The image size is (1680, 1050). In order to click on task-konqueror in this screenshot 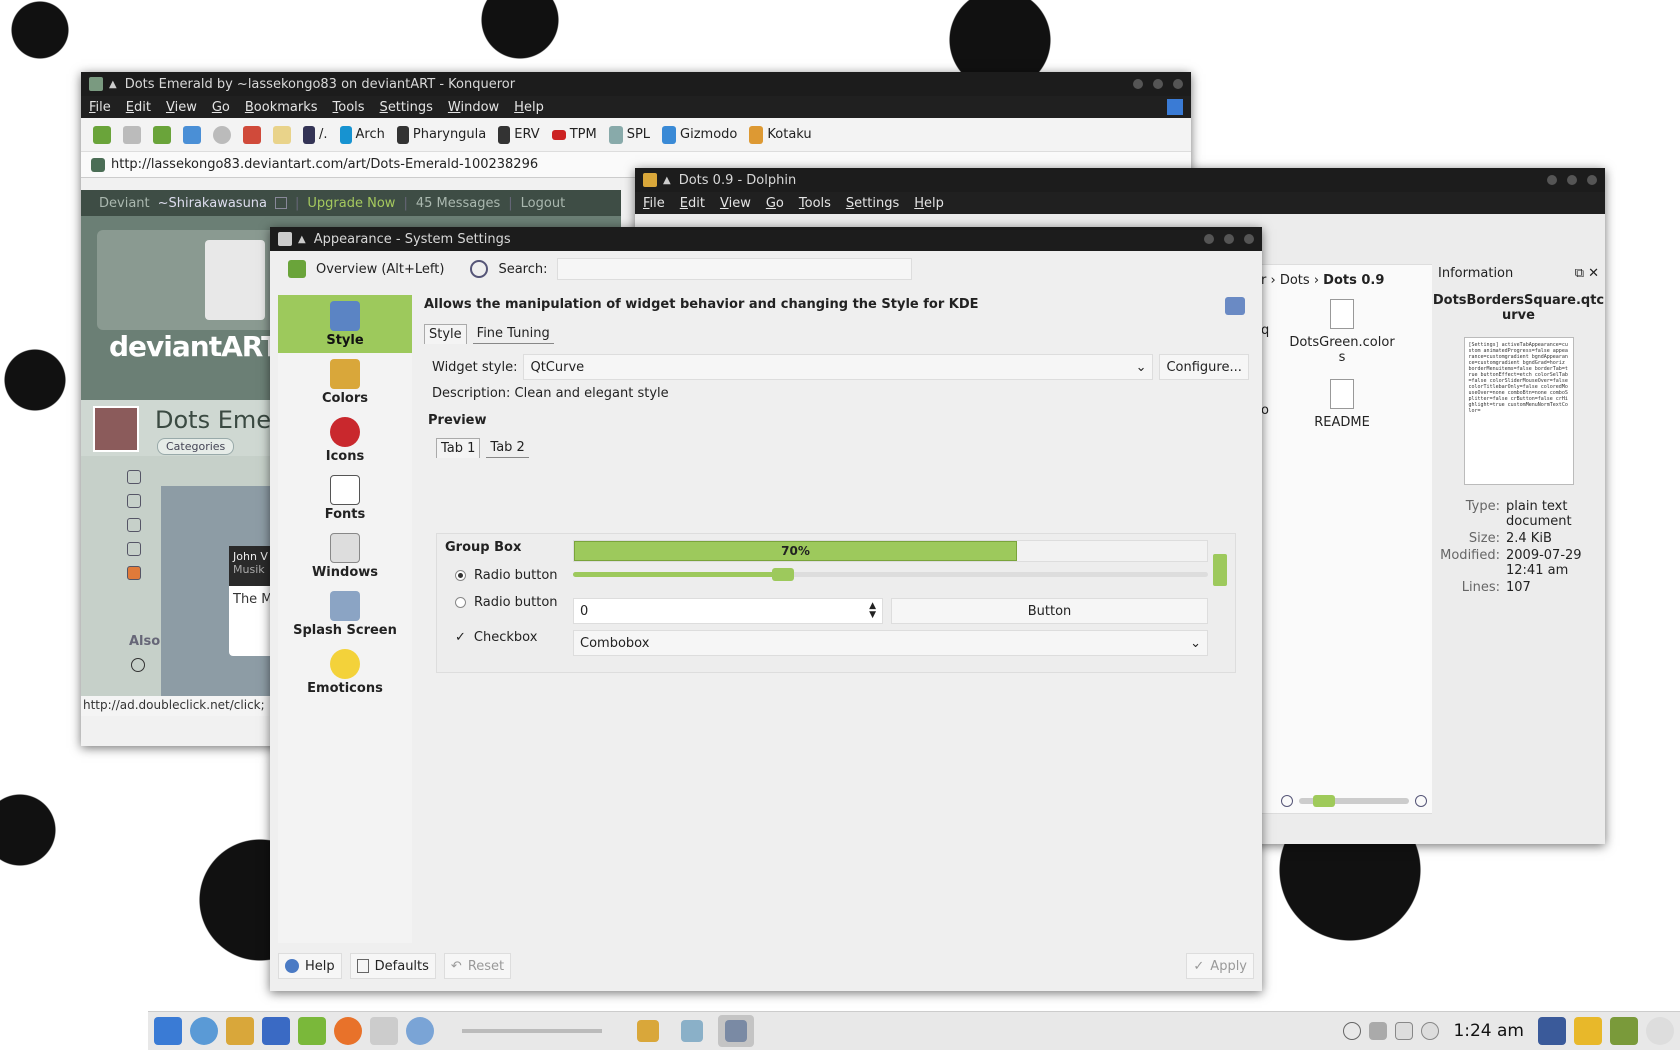, I will do `click(692, 1031)`.